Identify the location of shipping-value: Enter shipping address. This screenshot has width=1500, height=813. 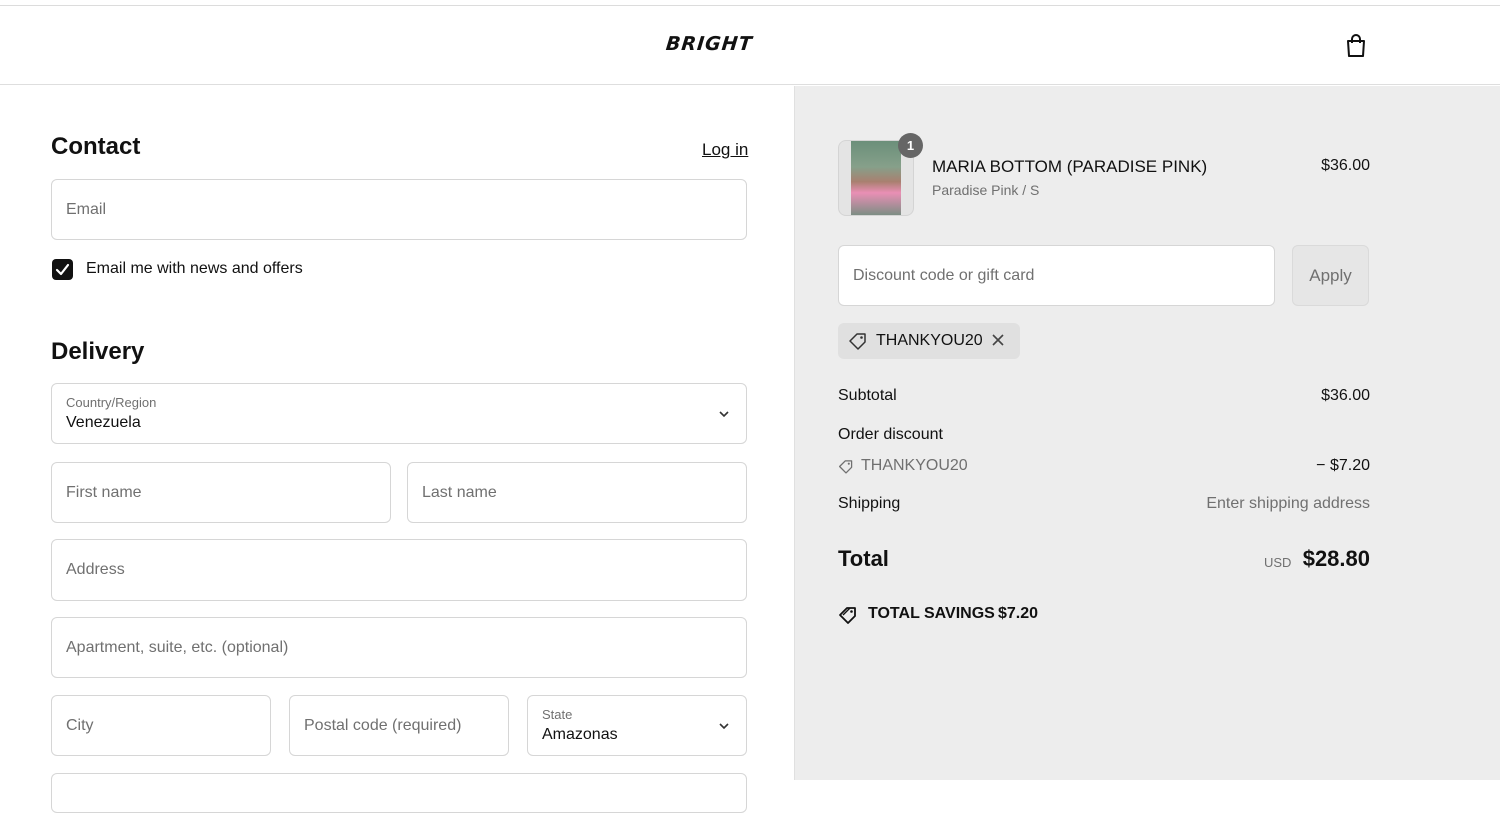
(1288, 503).